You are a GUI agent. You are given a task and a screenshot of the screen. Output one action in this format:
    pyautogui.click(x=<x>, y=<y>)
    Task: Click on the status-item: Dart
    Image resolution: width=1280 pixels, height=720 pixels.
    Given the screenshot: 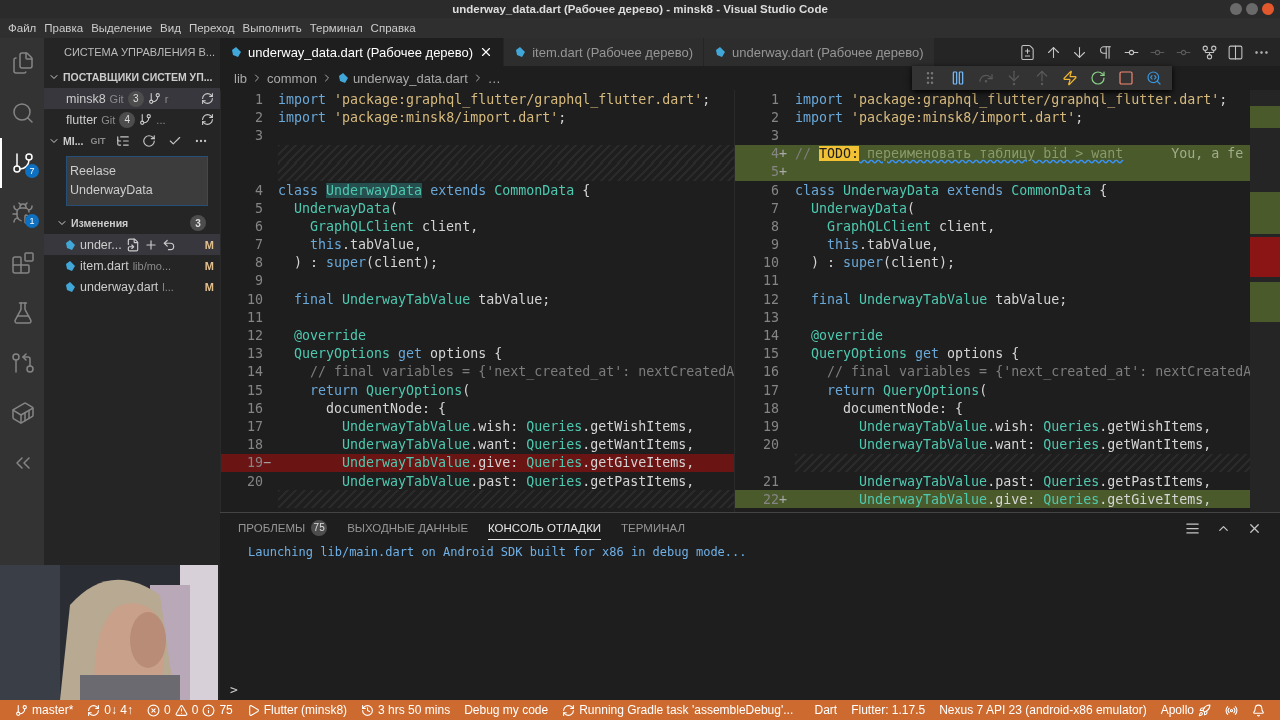 What is the action you would take?
    pyautogui.click(x=826, y=710)
    